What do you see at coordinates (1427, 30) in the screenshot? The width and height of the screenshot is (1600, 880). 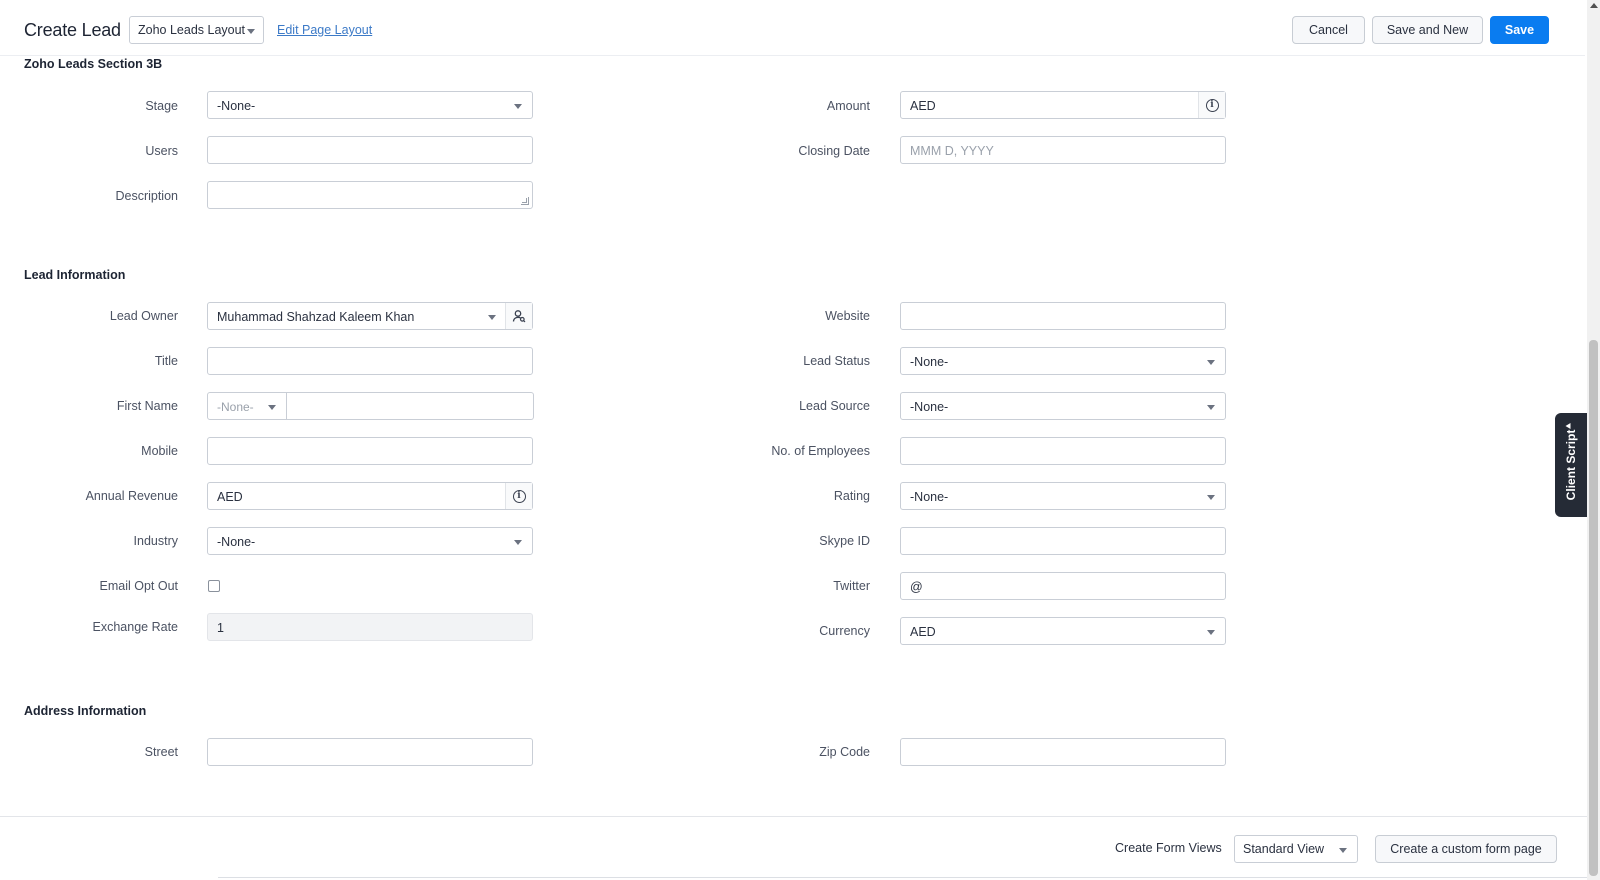 I see `save-and-new-button: Save and New` at bounding box center [1427, 30].